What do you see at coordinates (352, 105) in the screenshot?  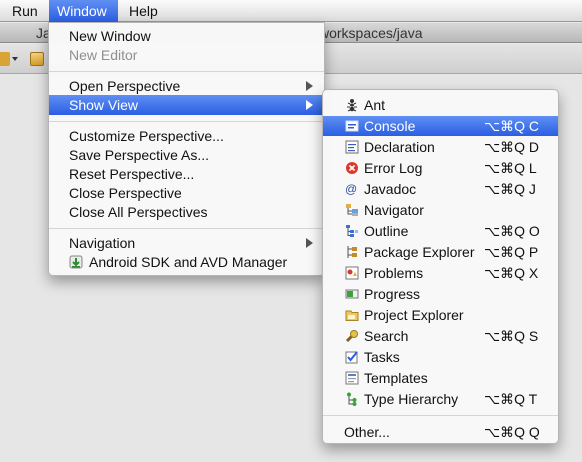 I see `ant-icon` at bounding box center [352, 105].